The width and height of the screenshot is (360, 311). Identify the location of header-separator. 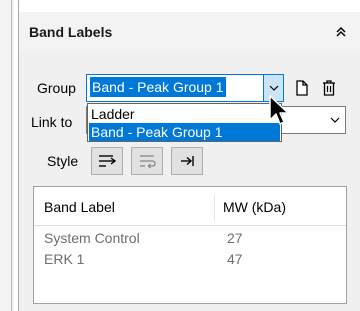
(190, 225).